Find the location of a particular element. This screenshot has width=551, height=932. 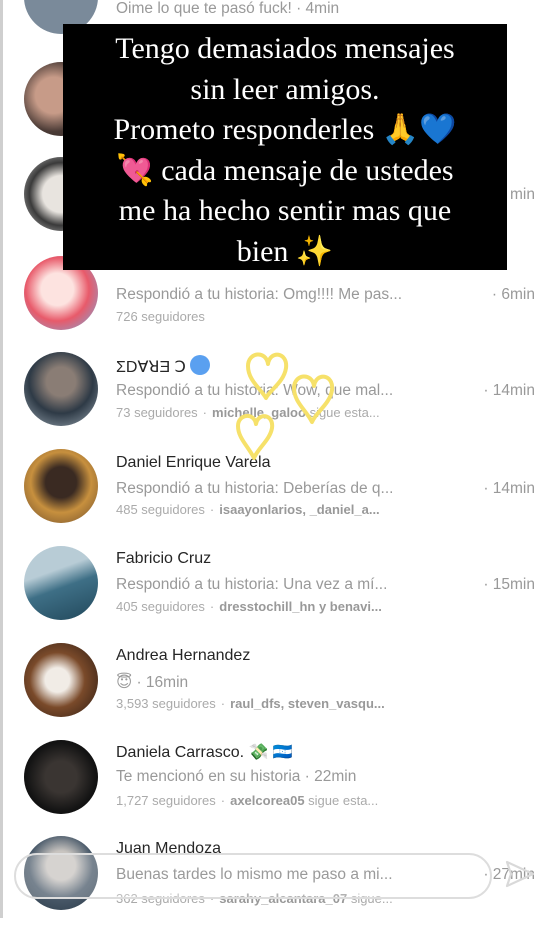

followers-info: 726 seguidores is located at coordinates (160, 316).